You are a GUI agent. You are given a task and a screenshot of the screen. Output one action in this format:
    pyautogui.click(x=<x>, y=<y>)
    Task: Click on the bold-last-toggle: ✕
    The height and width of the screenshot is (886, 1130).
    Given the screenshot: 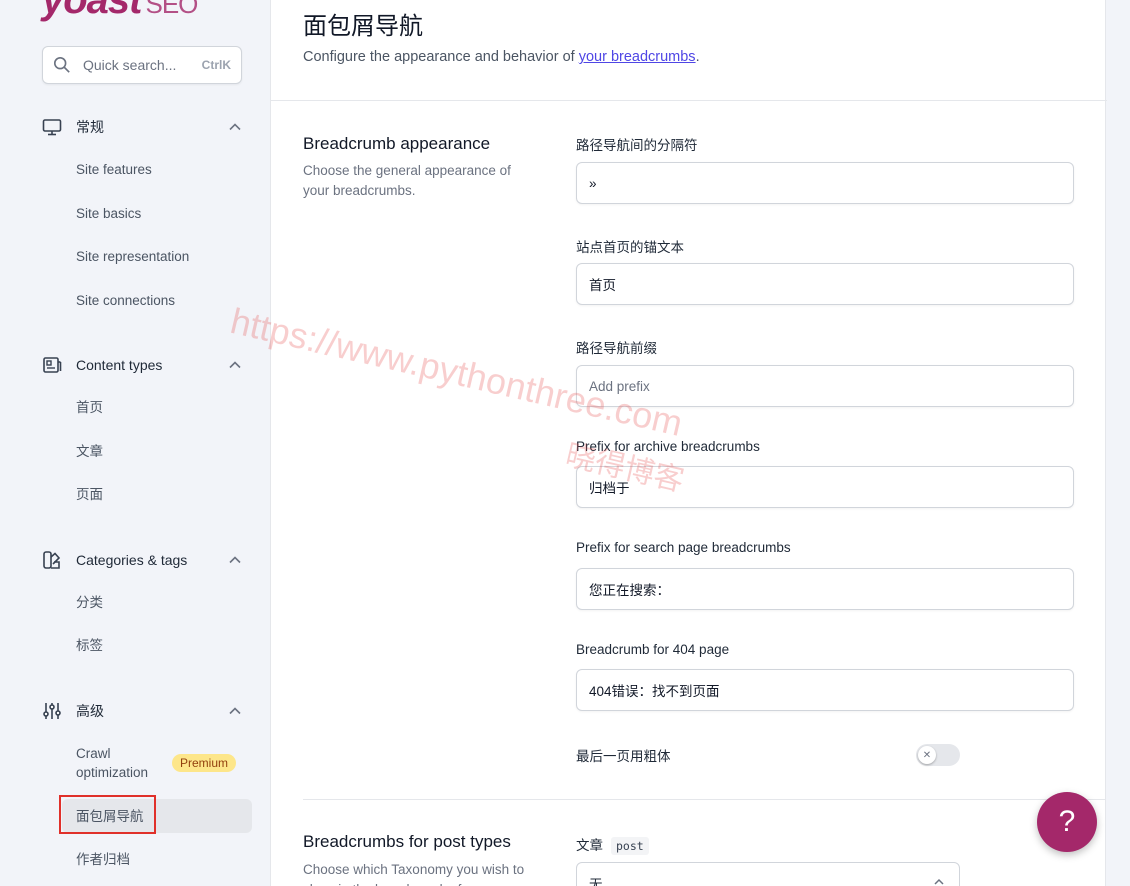 What is the action you would take?
    pyautogui.click(x=938, y=755)
    